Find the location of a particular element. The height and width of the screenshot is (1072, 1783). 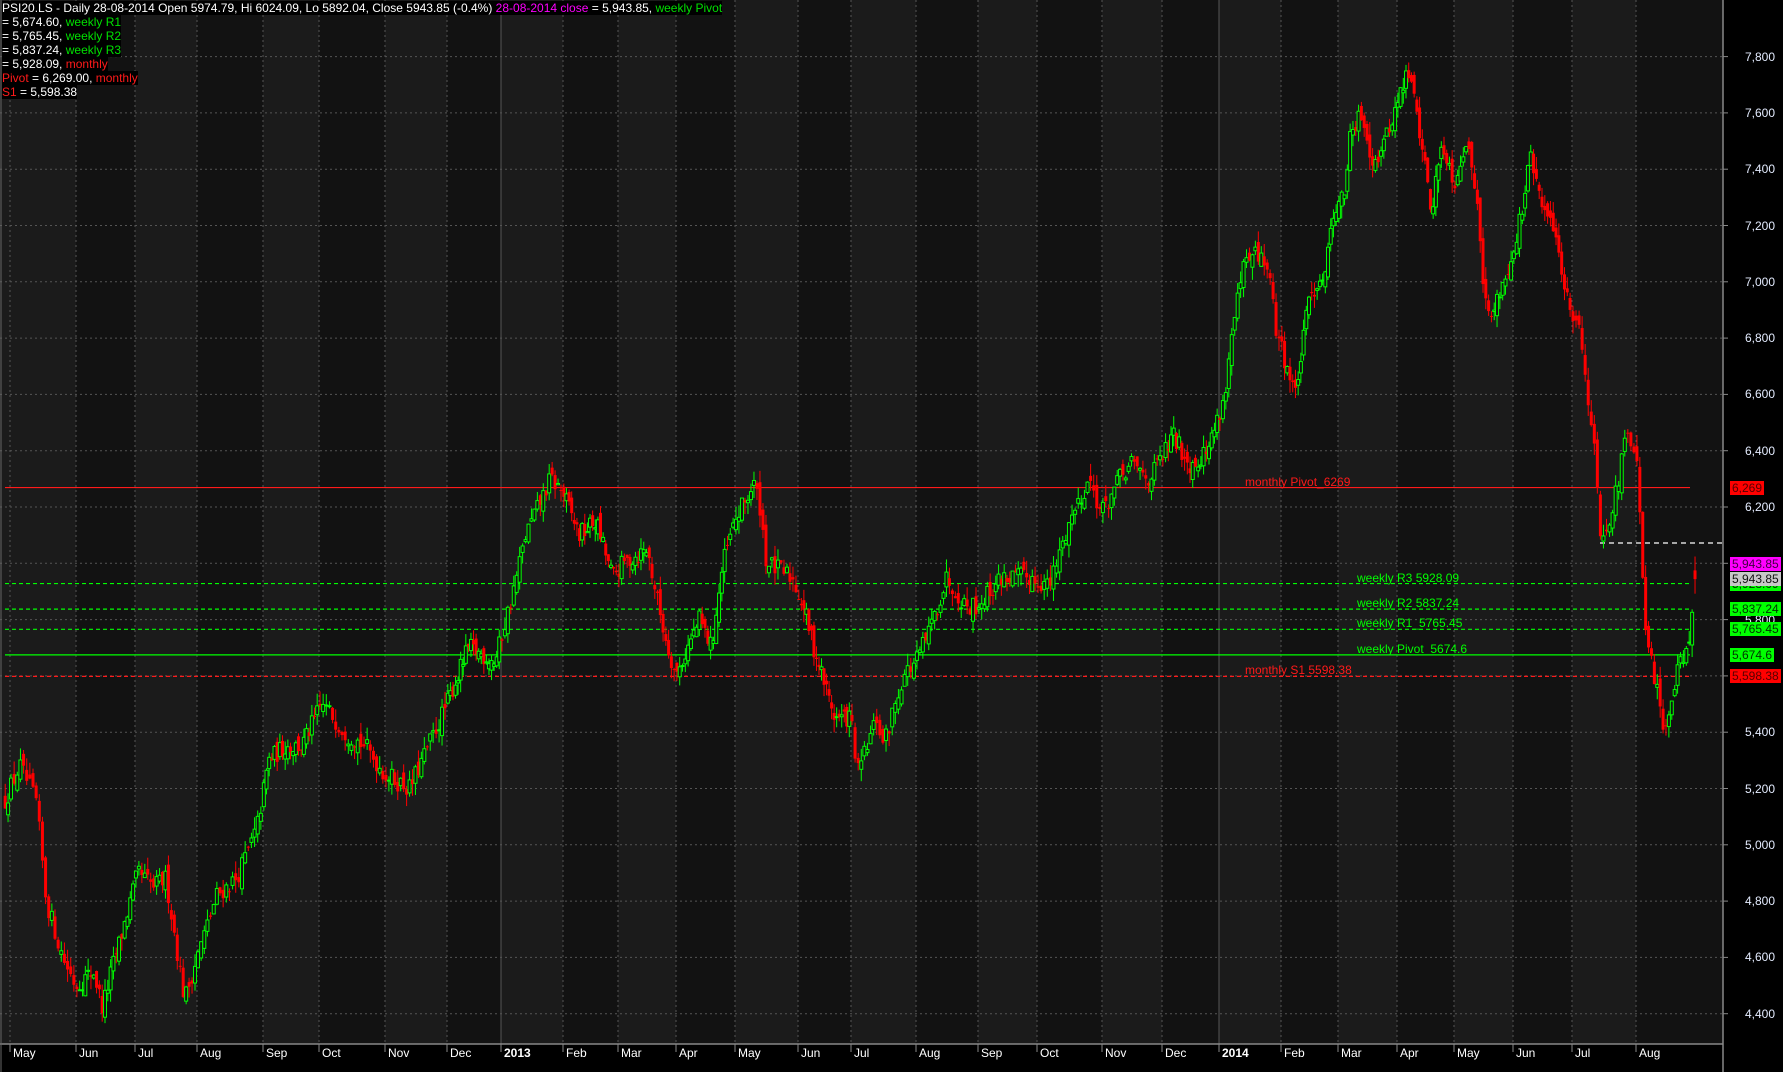

y-tick-label: 6,200 is located at coordinates (1759, 507).